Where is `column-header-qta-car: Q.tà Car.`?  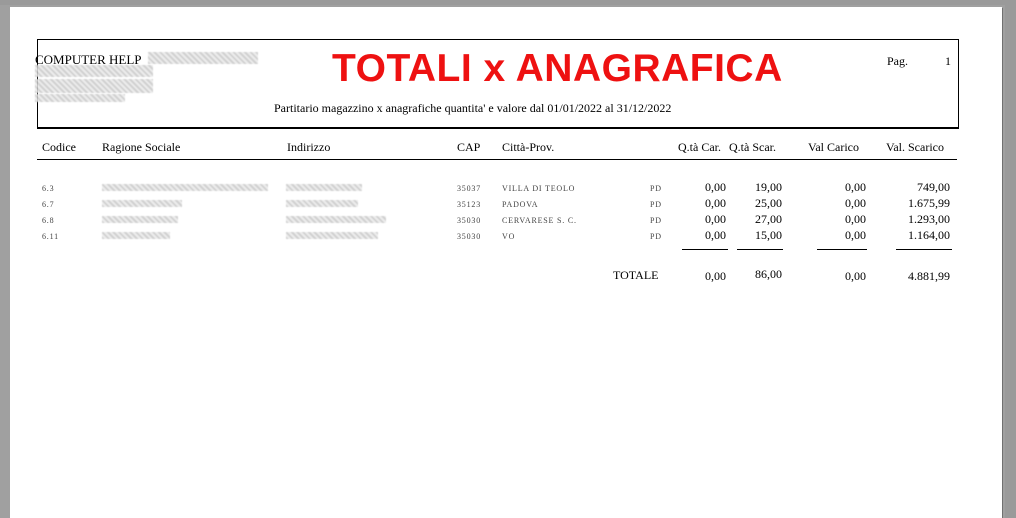
column-header-qta-car: Q.tà Car. is located at coordinates (699, 147).